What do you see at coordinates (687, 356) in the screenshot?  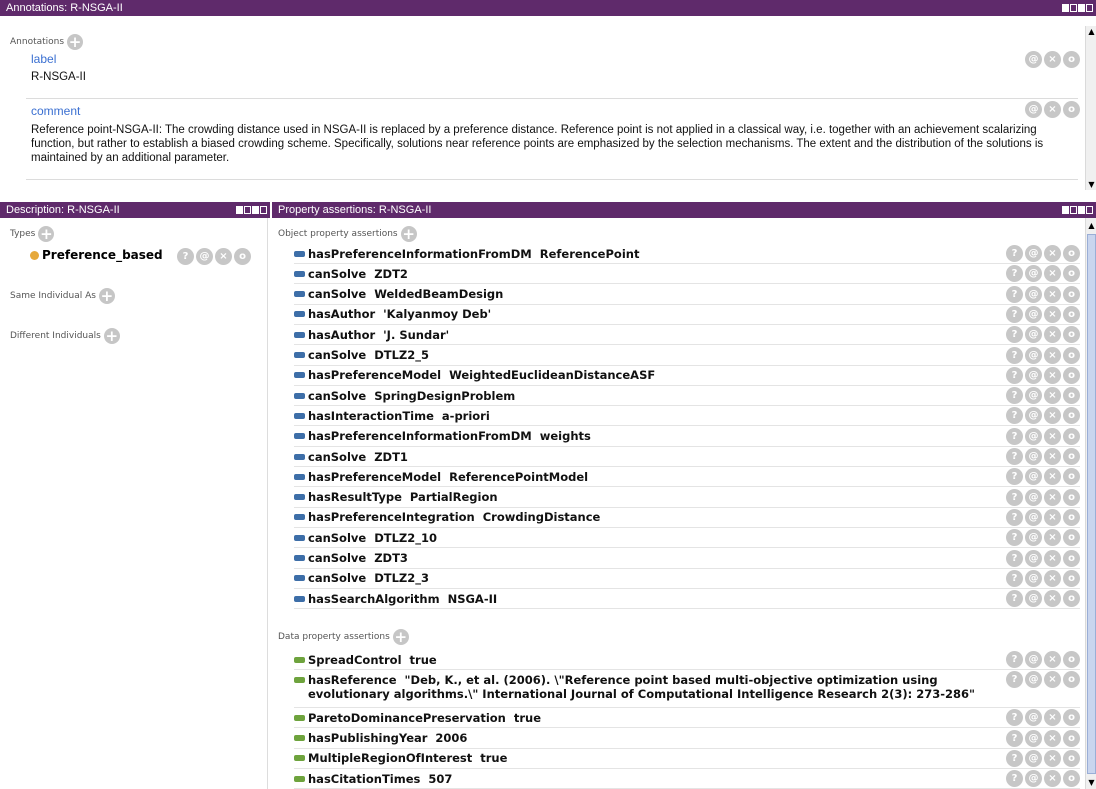 I see `object-assertion-row: canSolve DTLZ2_5? @ × o` at bounding box center [687, 356].